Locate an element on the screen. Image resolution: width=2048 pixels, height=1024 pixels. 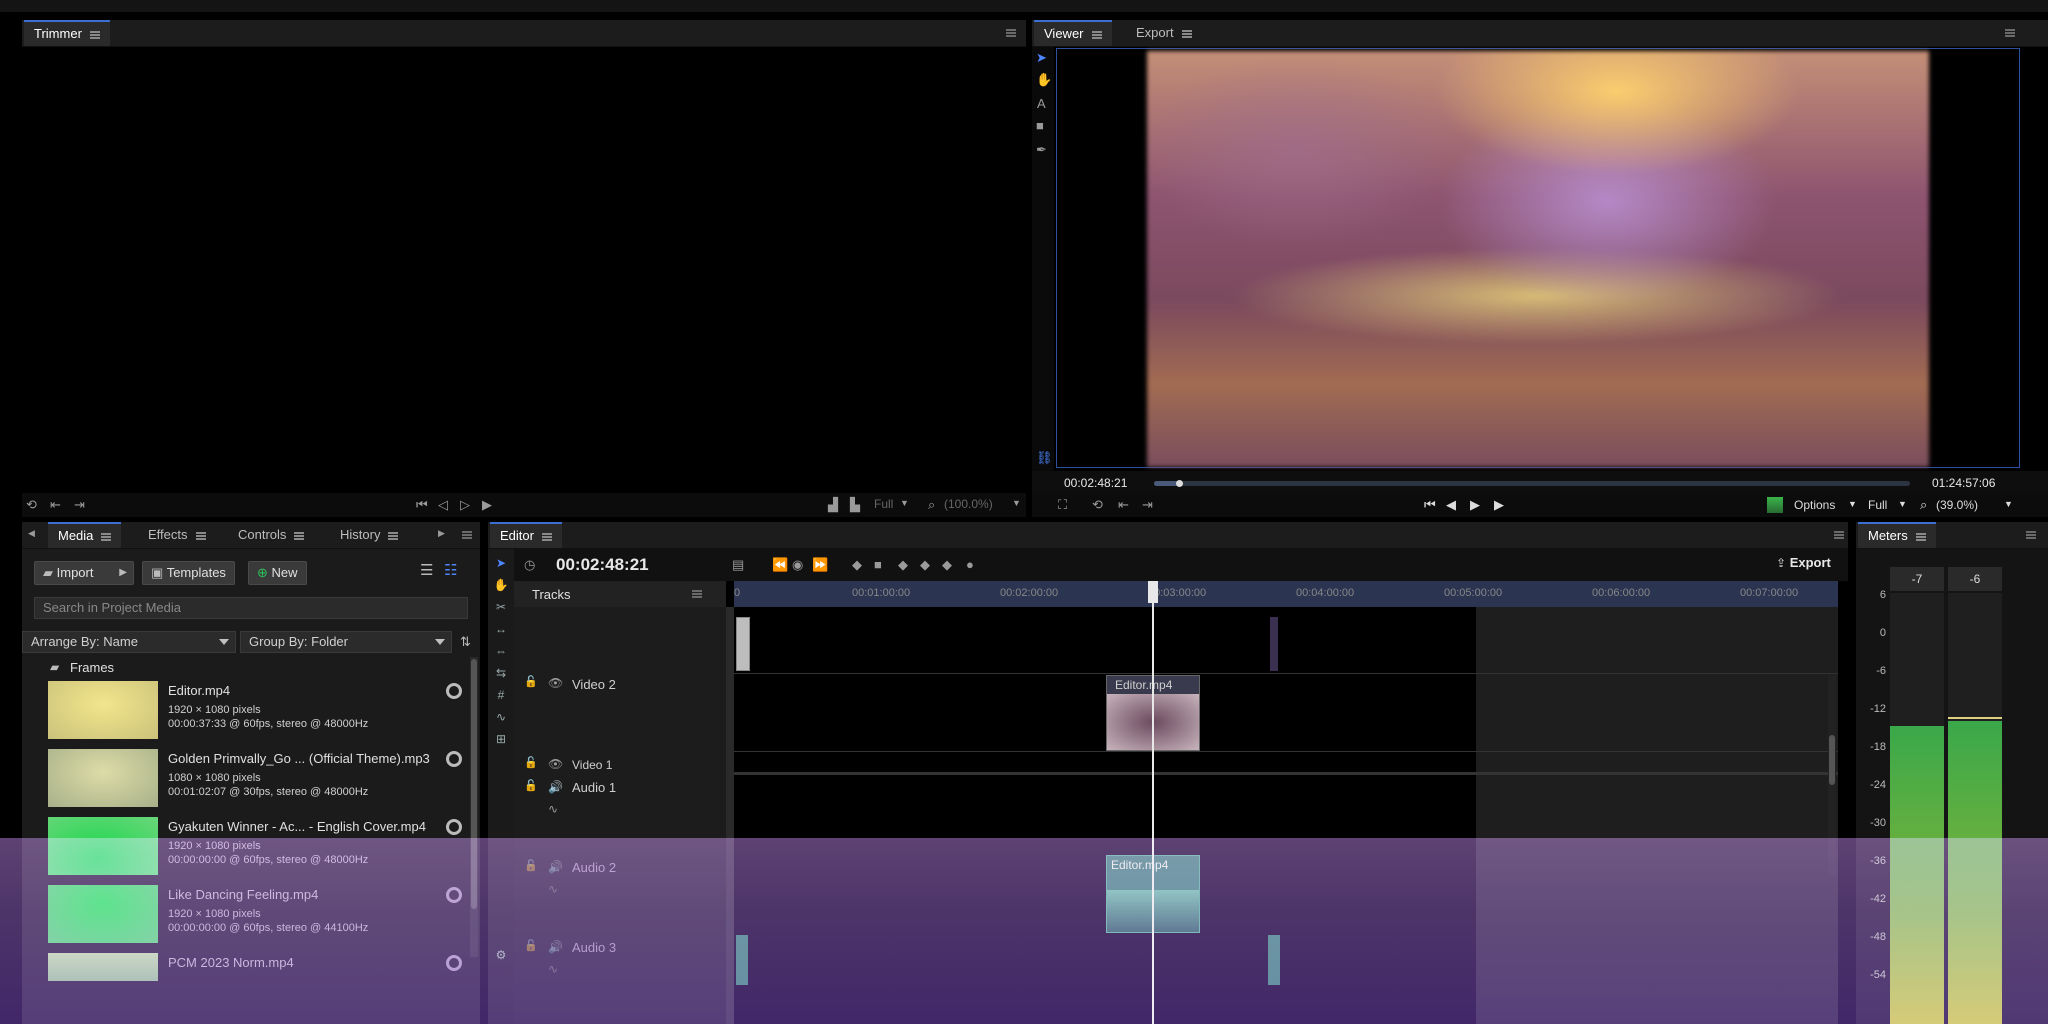
media-scrollbar is located at coordinates (474, 807).